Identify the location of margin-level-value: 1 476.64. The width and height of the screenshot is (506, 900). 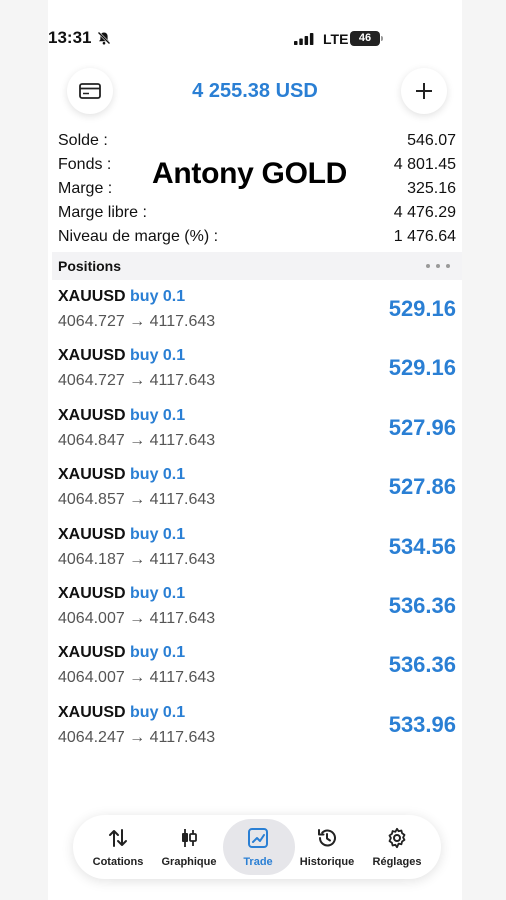
(424, 236).